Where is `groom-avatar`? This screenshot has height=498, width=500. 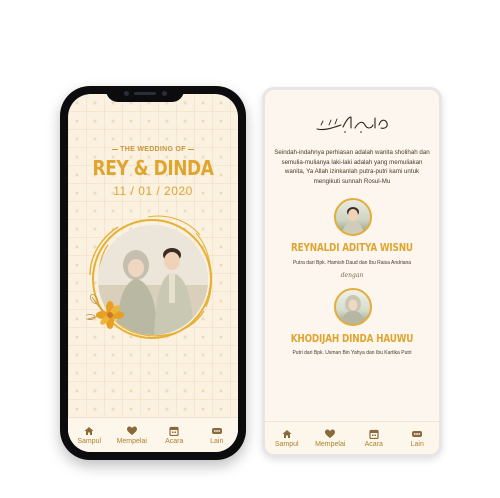
groom-avatar is located at coordinates (353, 217).